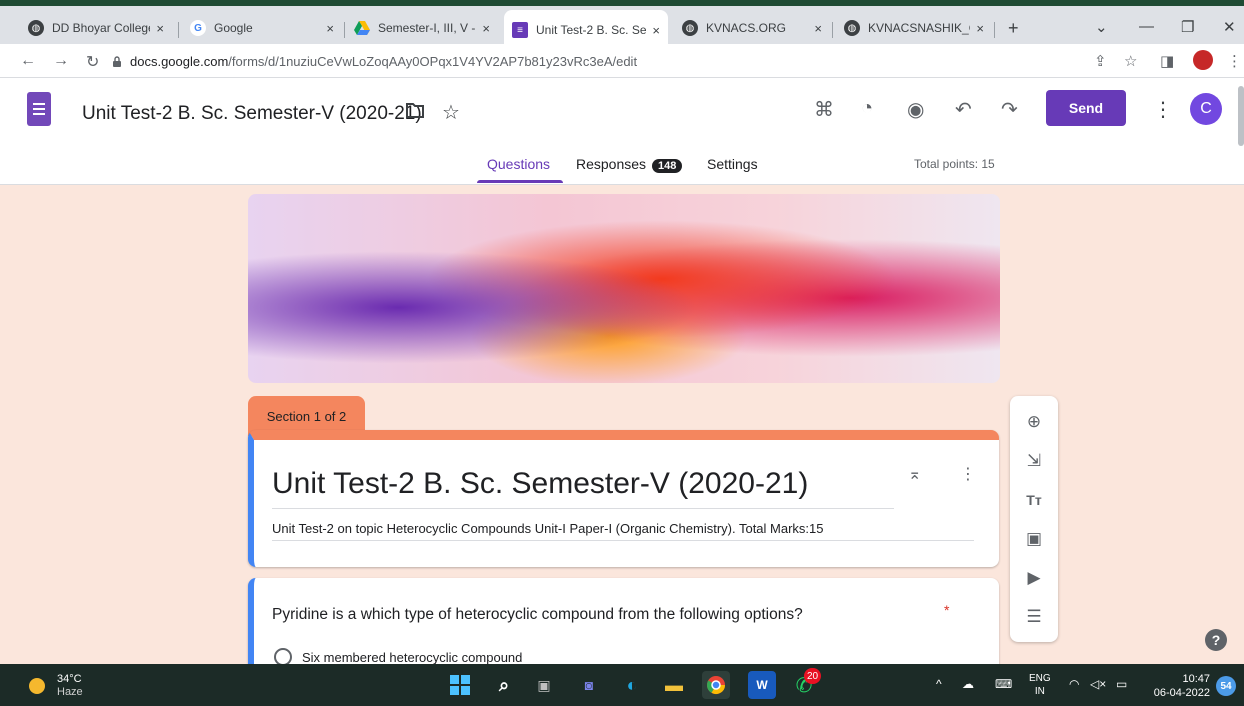  What do you see at coordinates (1241, 116) in the screenshot?
I see `page-scrollbar` at bounding box center [1241, 116].